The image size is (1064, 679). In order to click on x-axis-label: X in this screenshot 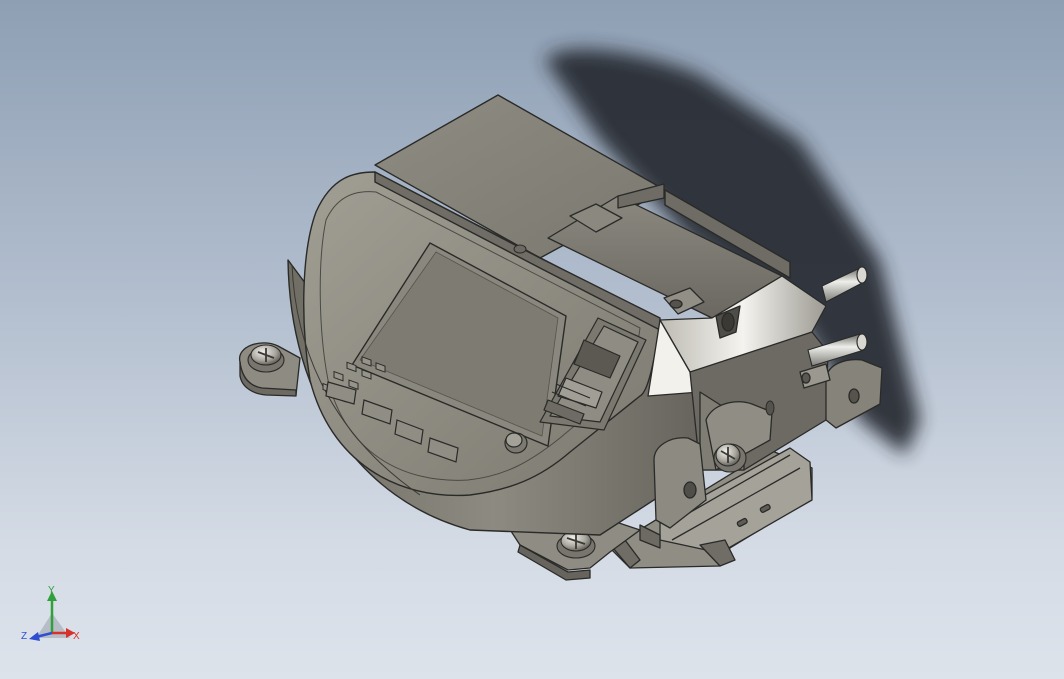, I will do `click(76, 636)`.